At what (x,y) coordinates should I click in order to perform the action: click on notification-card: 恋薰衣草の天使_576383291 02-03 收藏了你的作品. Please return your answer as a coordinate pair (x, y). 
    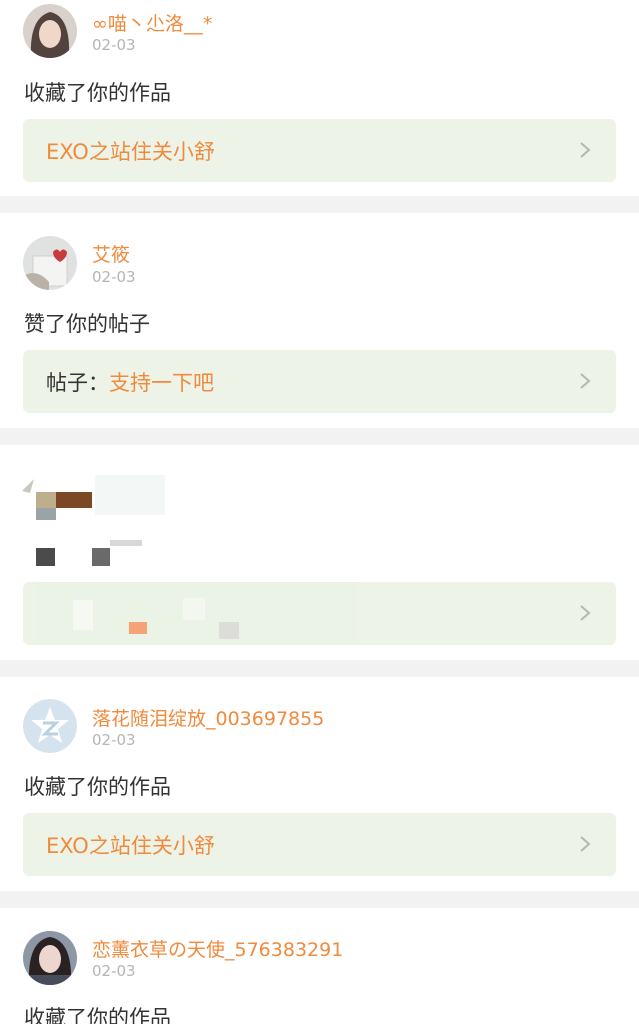
    Looking at the image, I should click on (319, 966).